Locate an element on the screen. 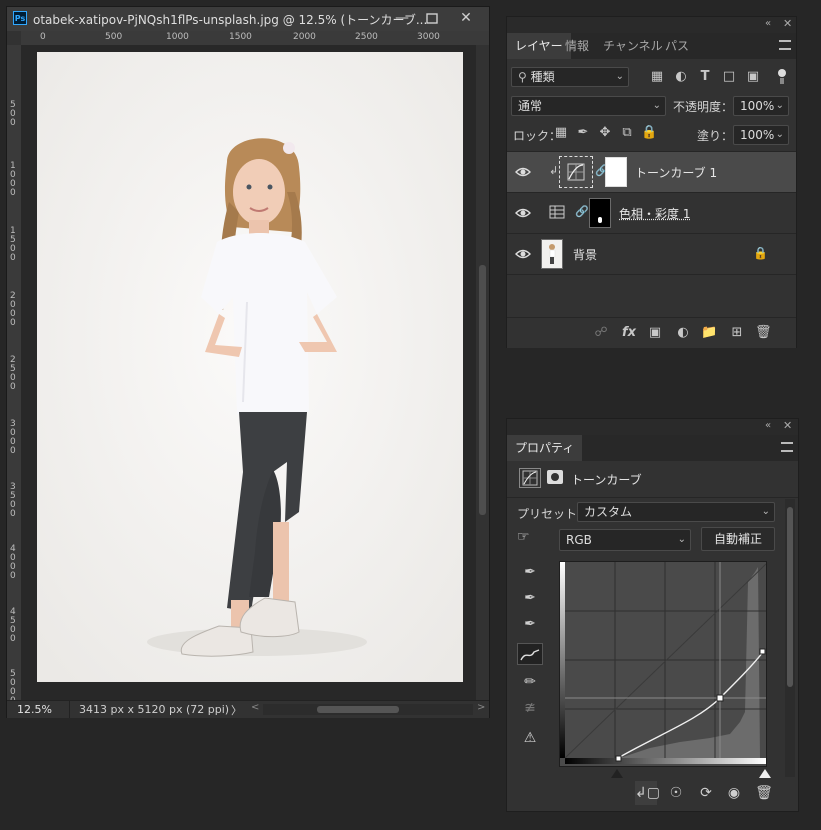  image-size-info: 3413 px x 5120 px (72 ppi) is located at coordinates (154, 709).